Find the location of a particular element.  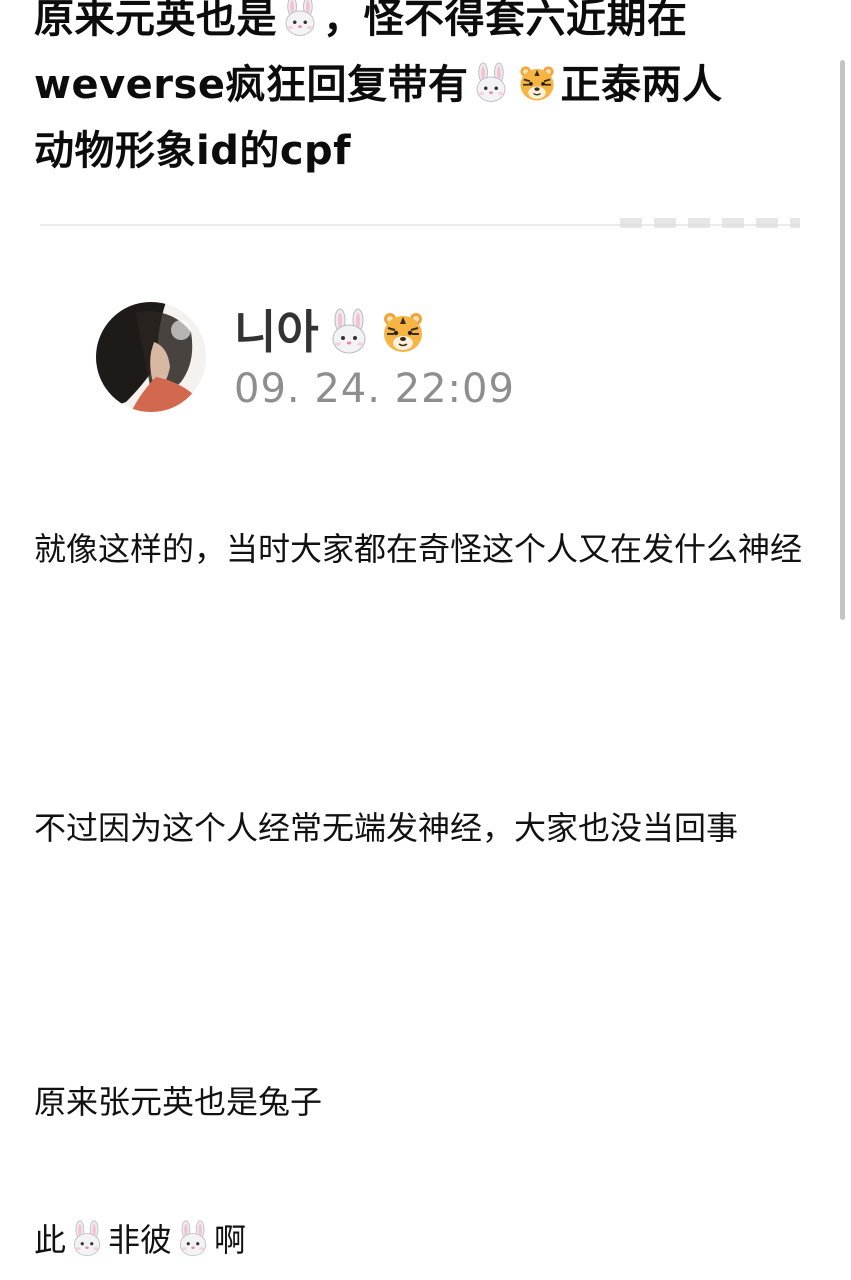

post-title-line-3: 动物形象id的cpf is located at coordinates (429, 151).